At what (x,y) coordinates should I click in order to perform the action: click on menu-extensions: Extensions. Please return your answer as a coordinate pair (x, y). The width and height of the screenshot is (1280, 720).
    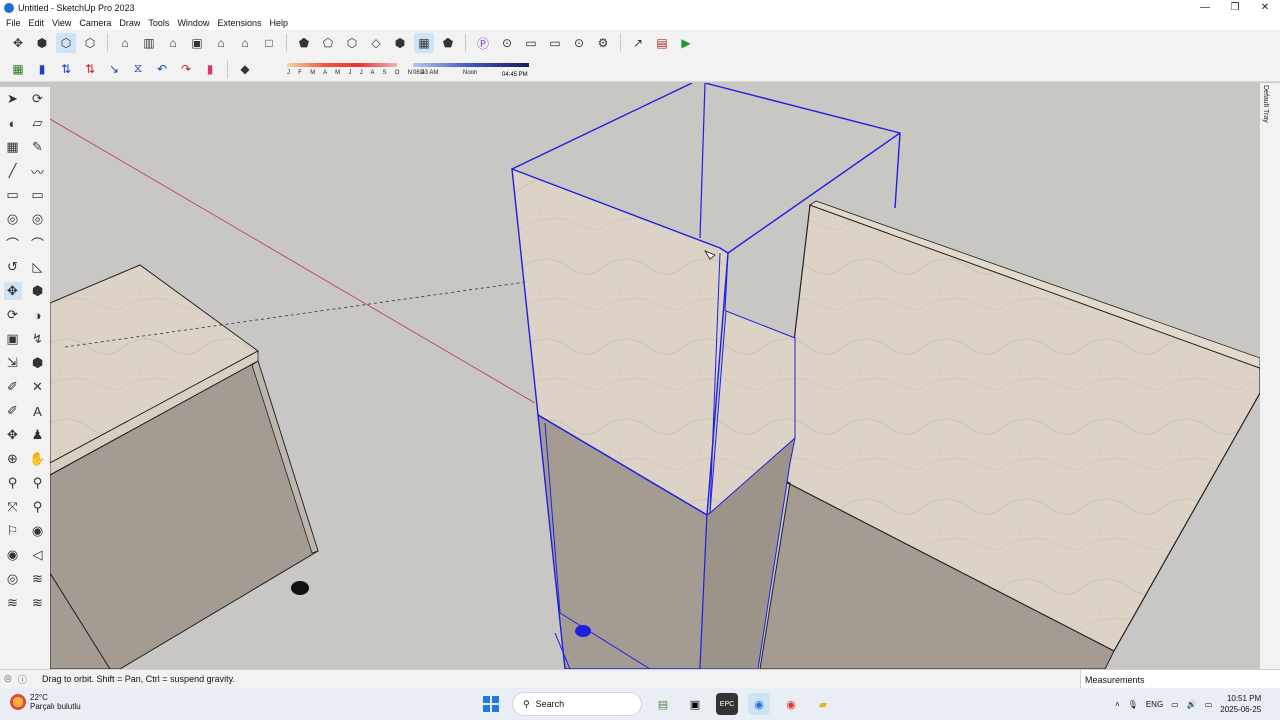
    Looking at the image, I should click on (239, 23).